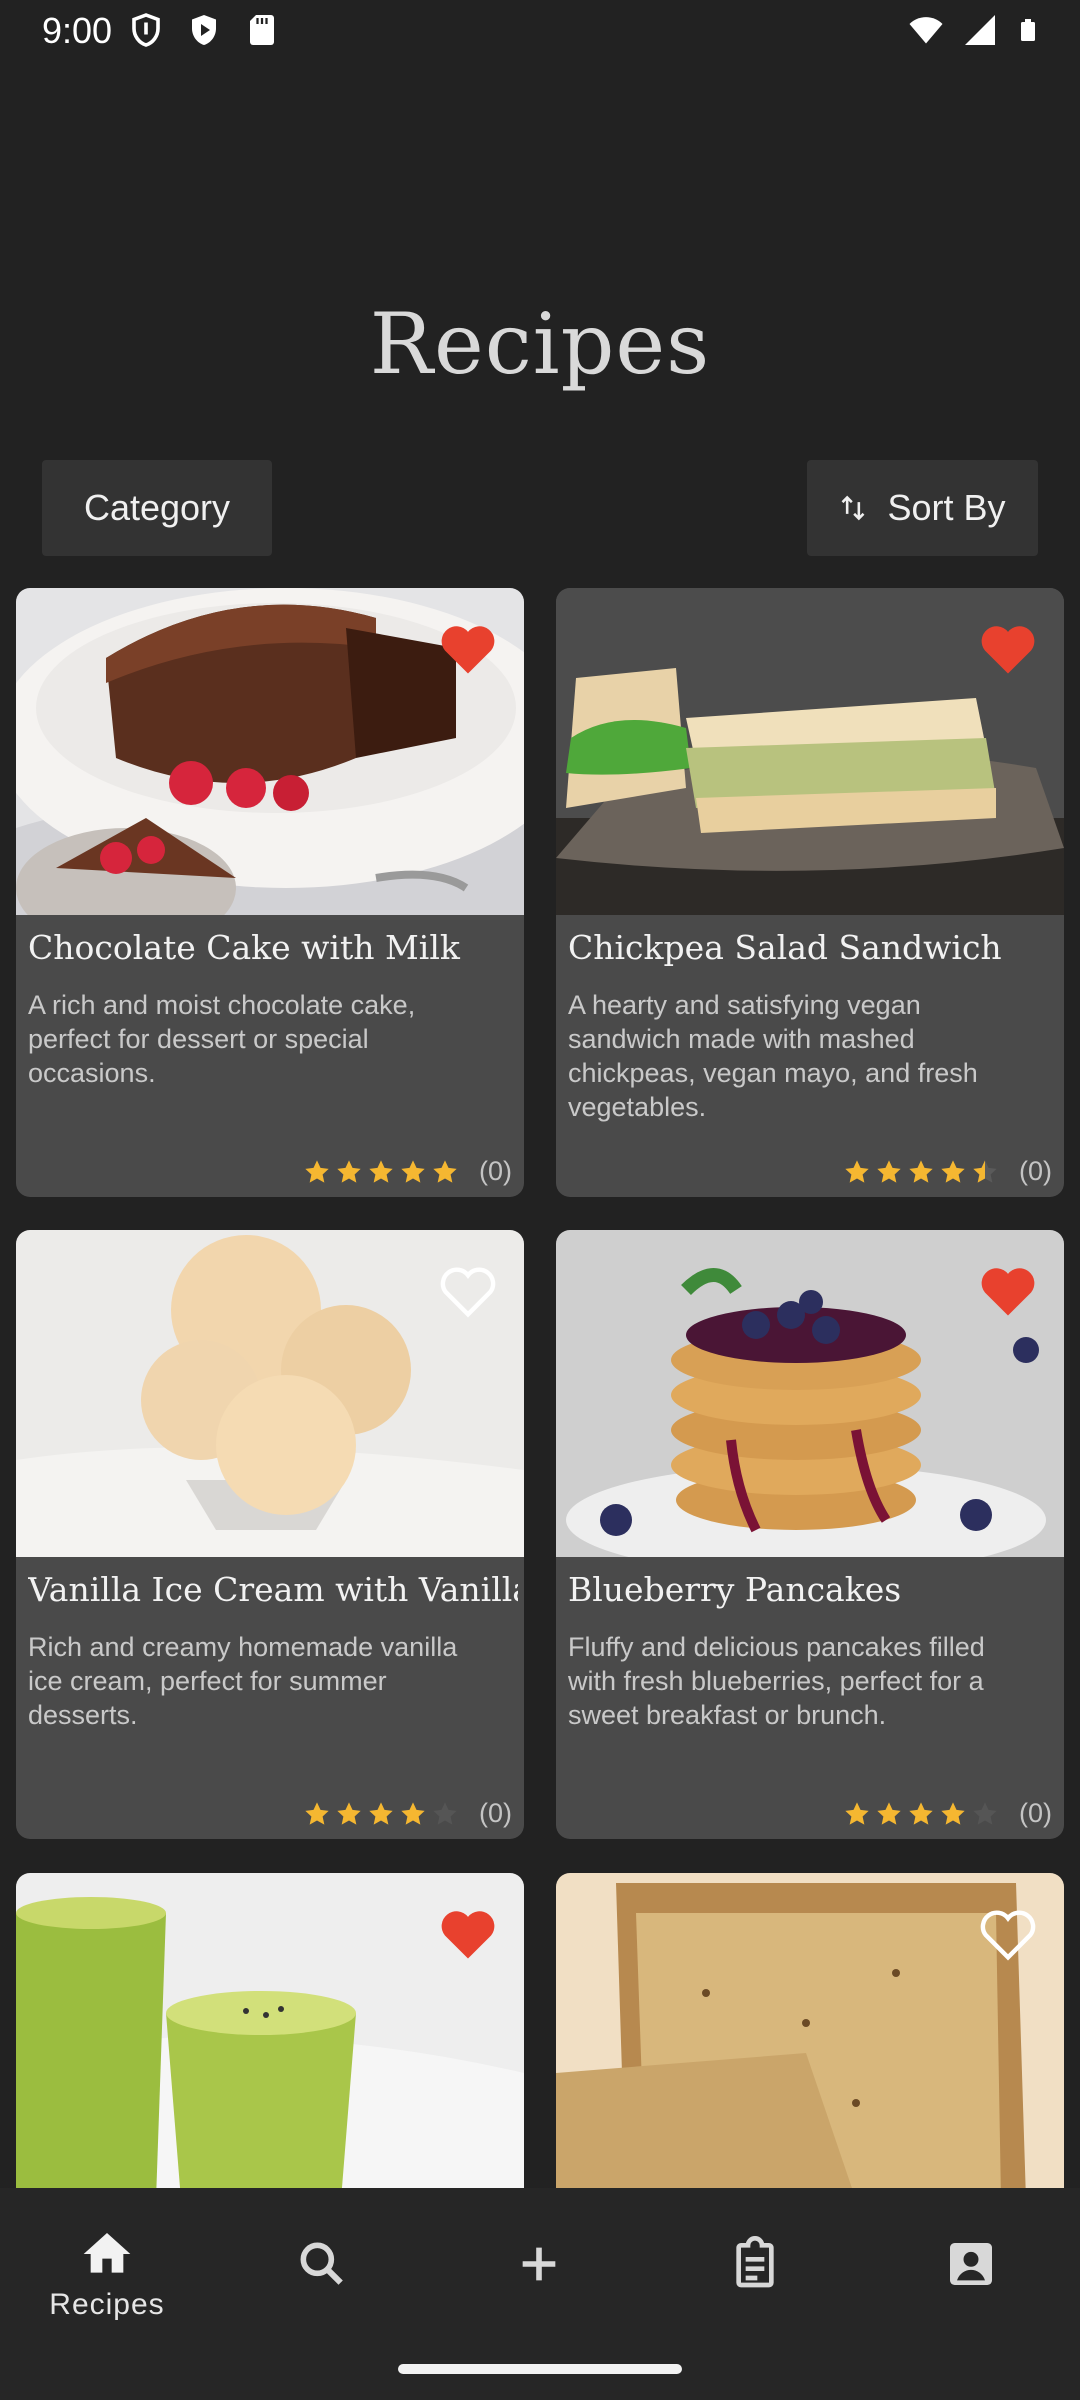  What do you see at coordinates (146, 30) in the screenshot?
I see `shield-icon` at bounding box center [146, 30].